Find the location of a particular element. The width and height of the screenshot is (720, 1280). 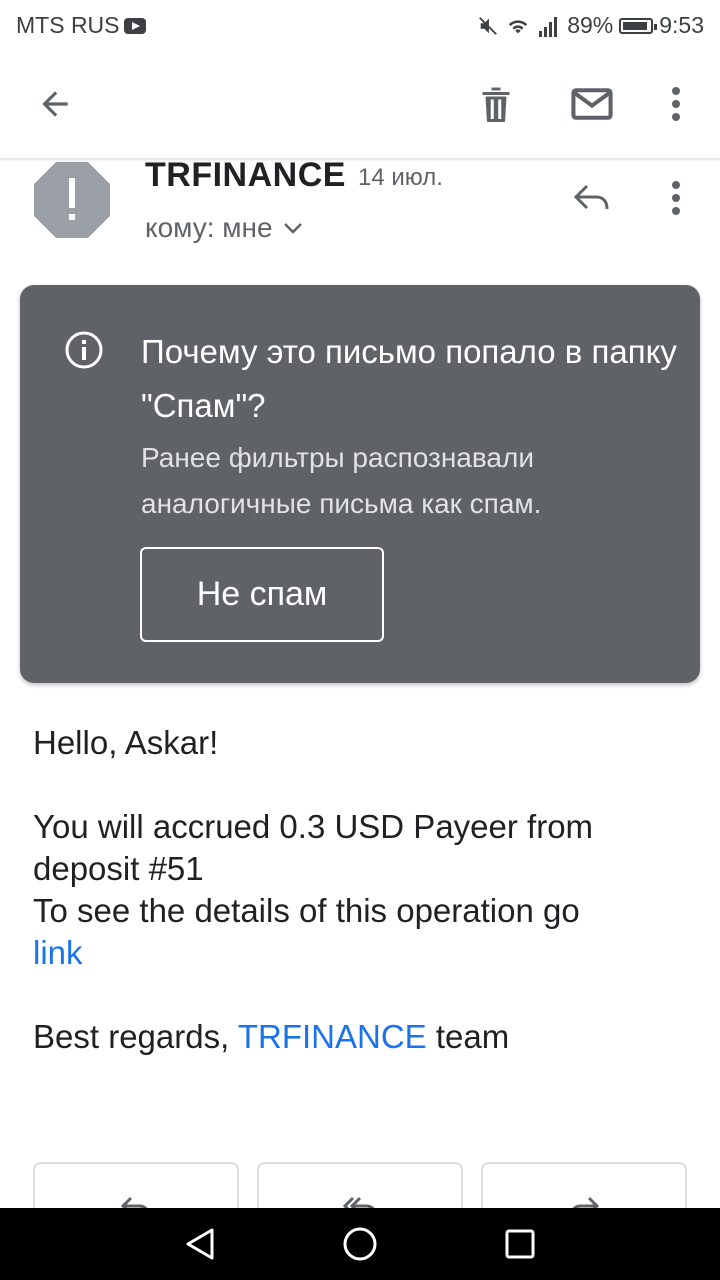

battery-icon is located at coordinates (638, 25).